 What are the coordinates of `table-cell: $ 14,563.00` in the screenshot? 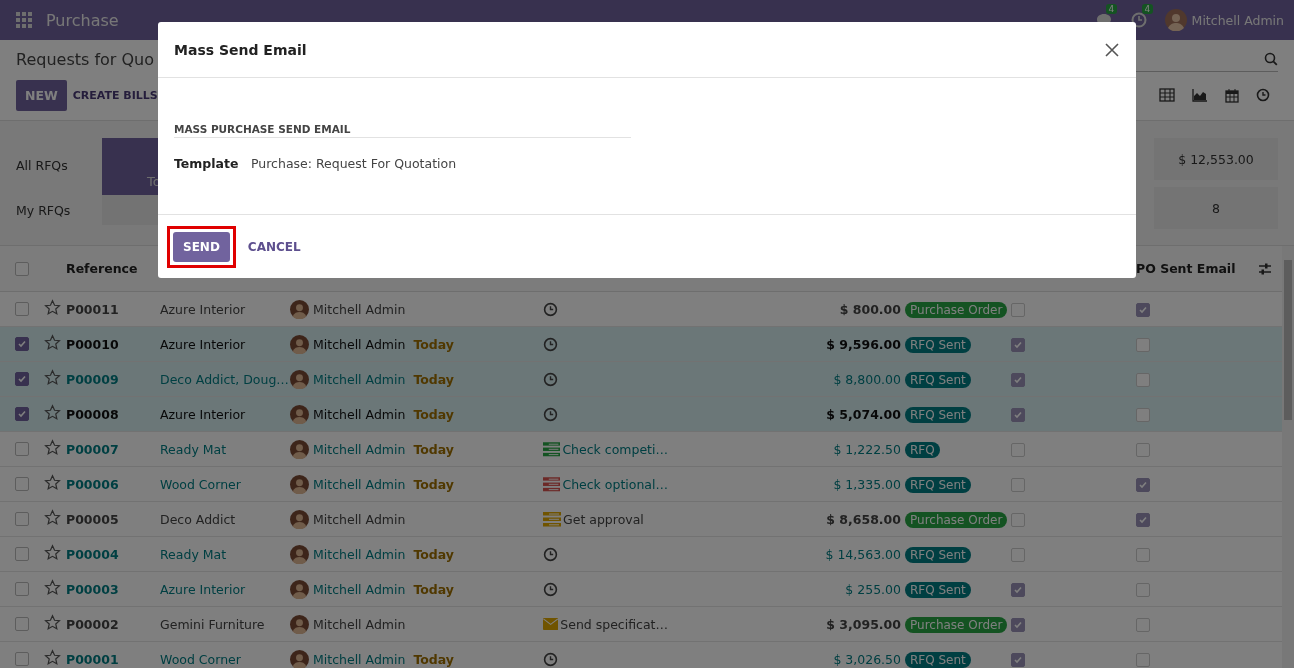 It's located at (863, 554).